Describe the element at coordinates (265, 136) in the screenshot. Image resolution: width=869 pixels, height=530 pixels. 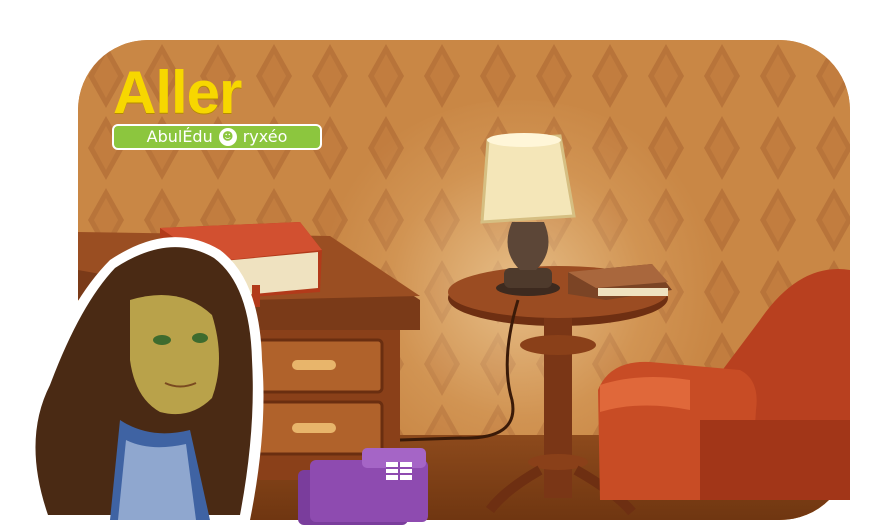
I see `brand-right-text: ryxéo` at that location.